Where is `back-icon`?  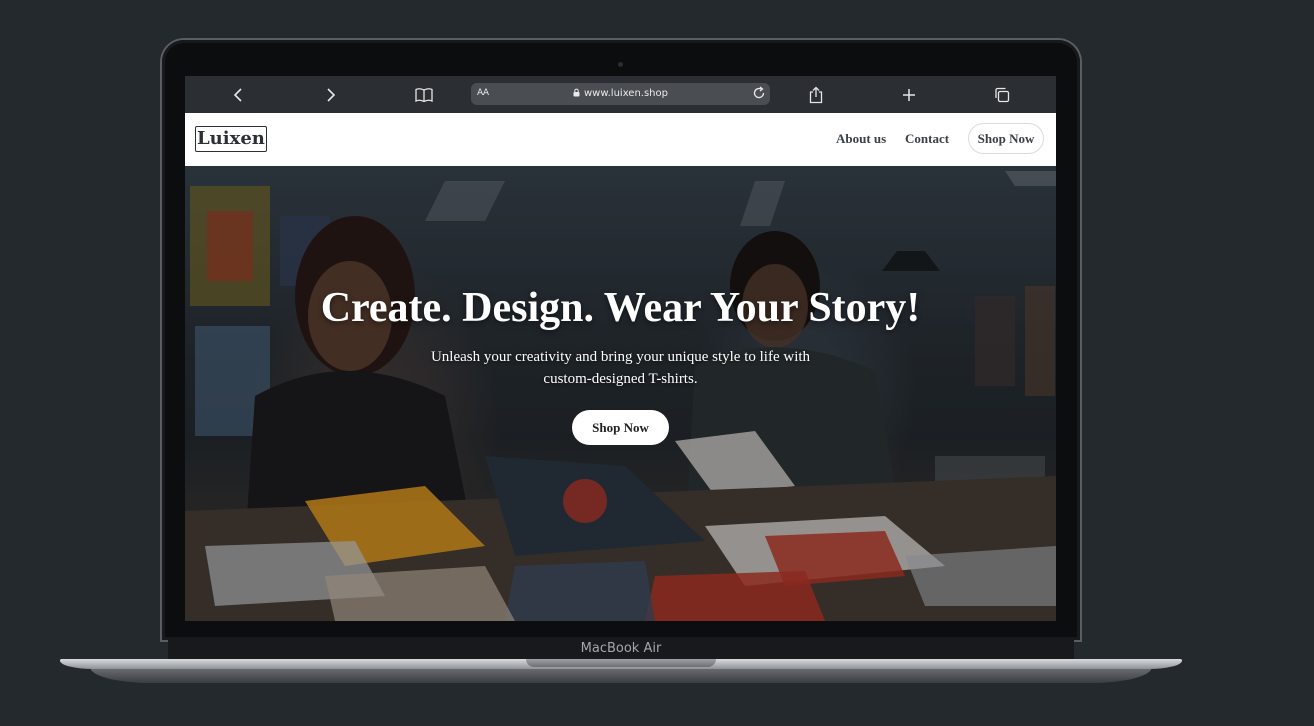 back-icon is located at coordinates (238, 95).